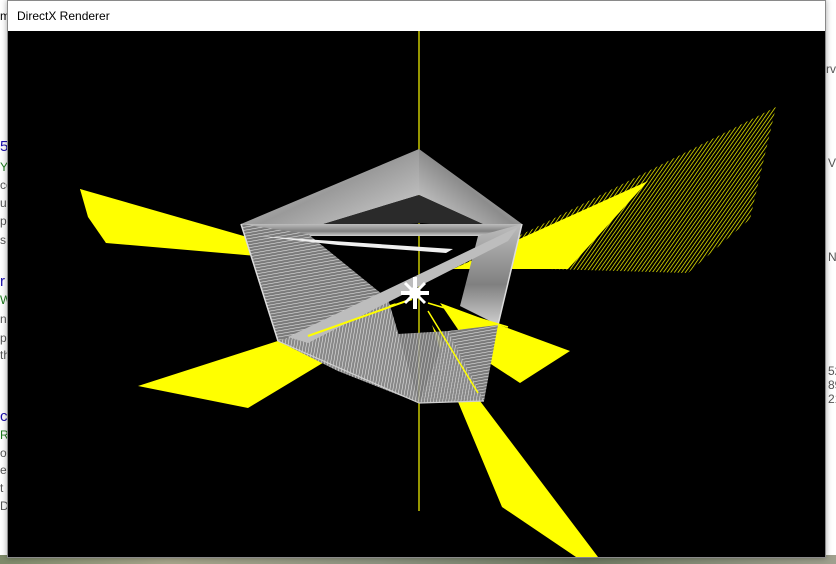 This screenshot has height=564, width=836. Describe the element at coordinates (3, 453) in the screenshot. I see `background-text-fragment: o` at that location.